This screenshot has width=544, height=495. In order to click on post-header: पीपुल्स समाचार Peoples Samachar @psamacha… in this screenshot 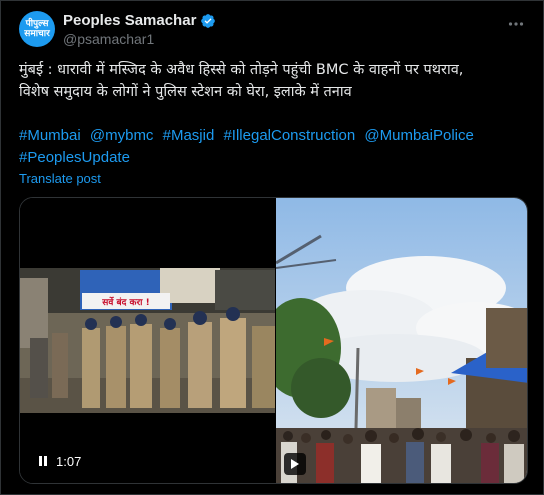, I will do `click(275, 29)`.